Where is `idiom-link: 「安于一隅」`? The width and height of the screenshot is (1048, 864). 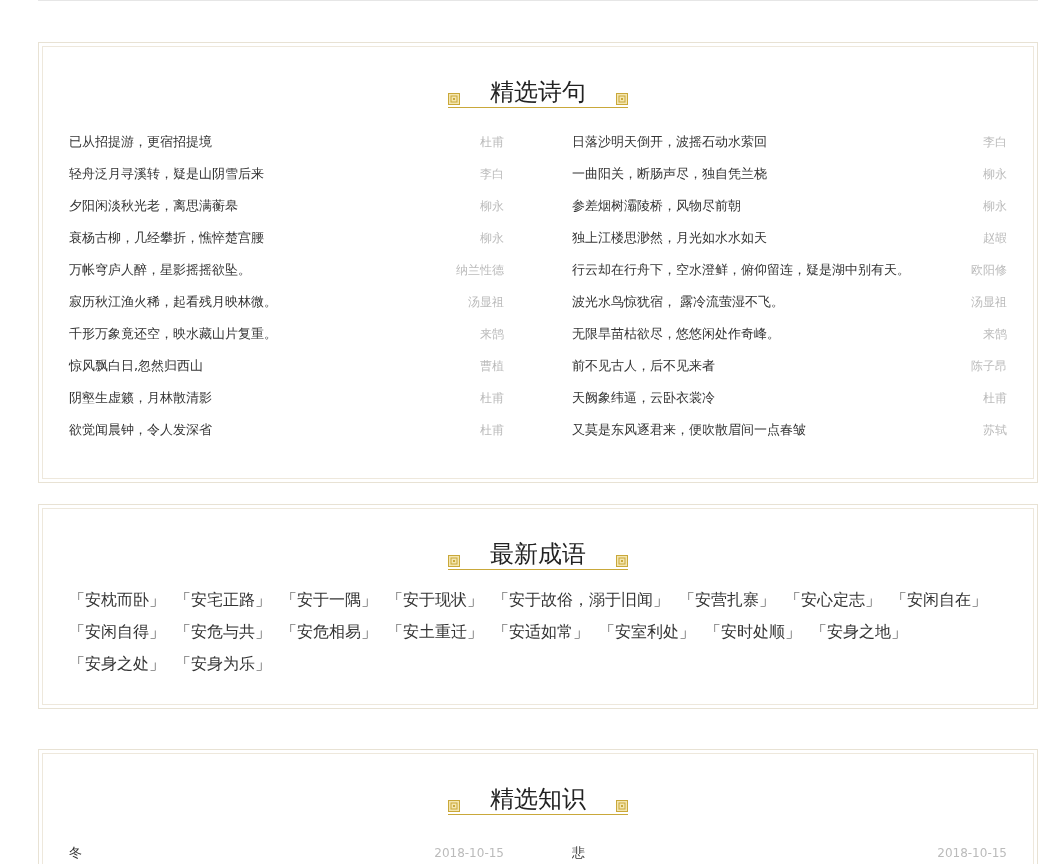 idiom-link: 「安于一隅」 is located at coordinates (329, 600).